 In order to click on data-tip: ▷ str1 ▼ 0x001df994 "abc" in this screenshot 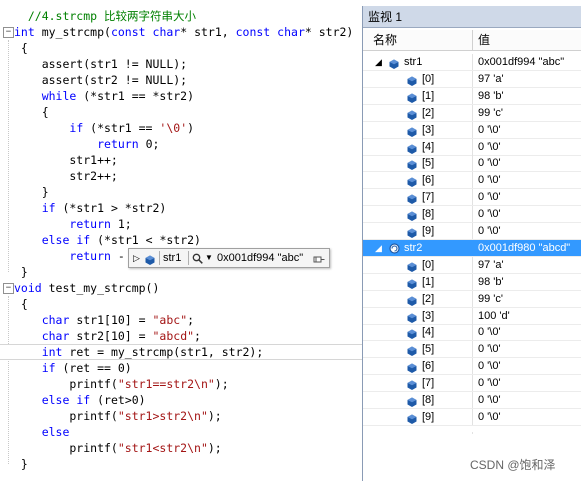, I will do `click(229, 258)`.